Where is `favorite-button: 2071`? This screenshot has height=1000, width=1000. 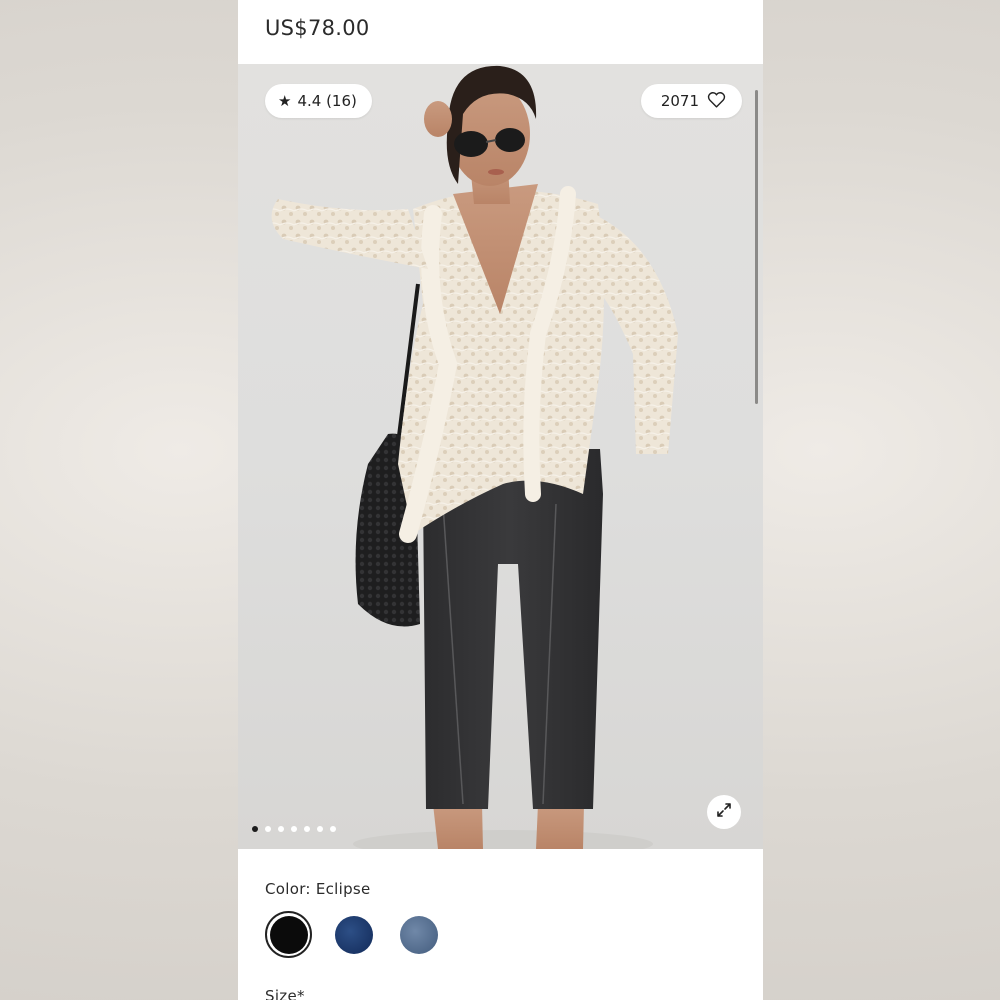
favorite-button: 2071 is located at coordinates (691, 101).